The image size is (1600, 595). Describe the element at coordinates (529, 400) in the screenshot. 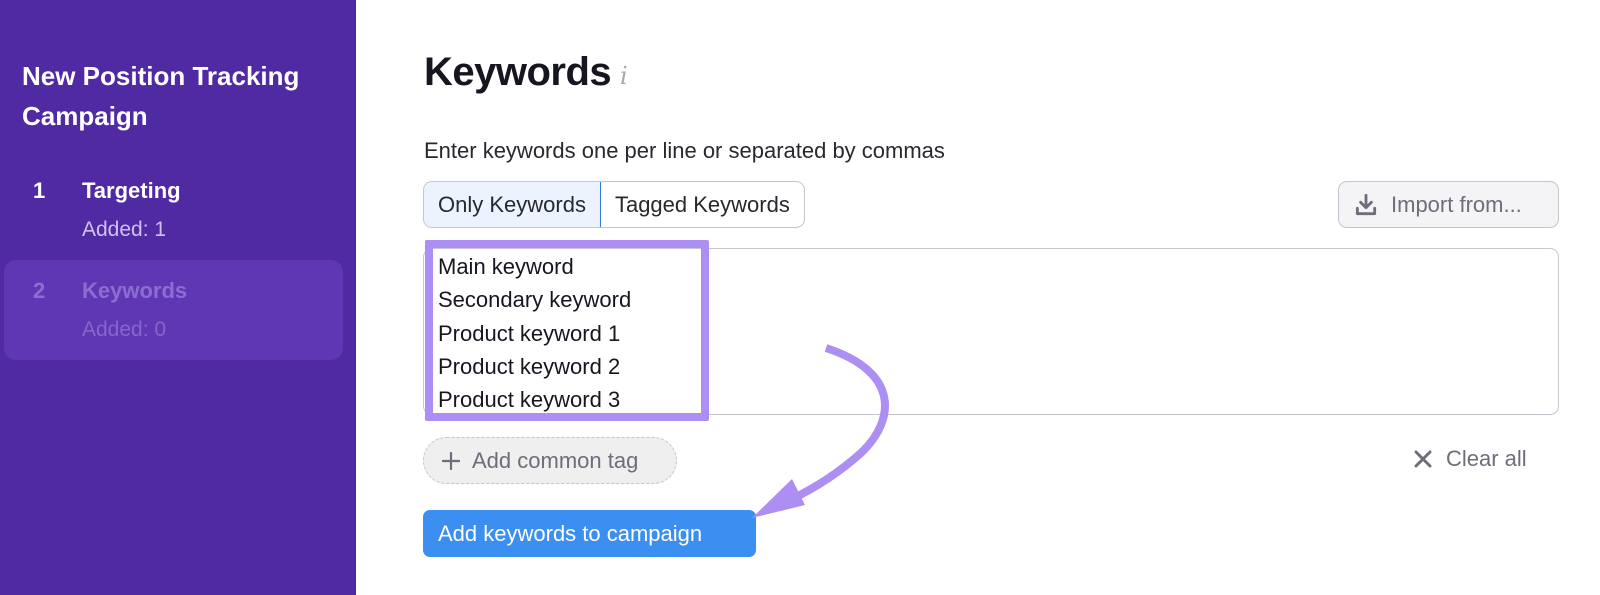

I see `keyword-line: Product keyword 3` at that location.